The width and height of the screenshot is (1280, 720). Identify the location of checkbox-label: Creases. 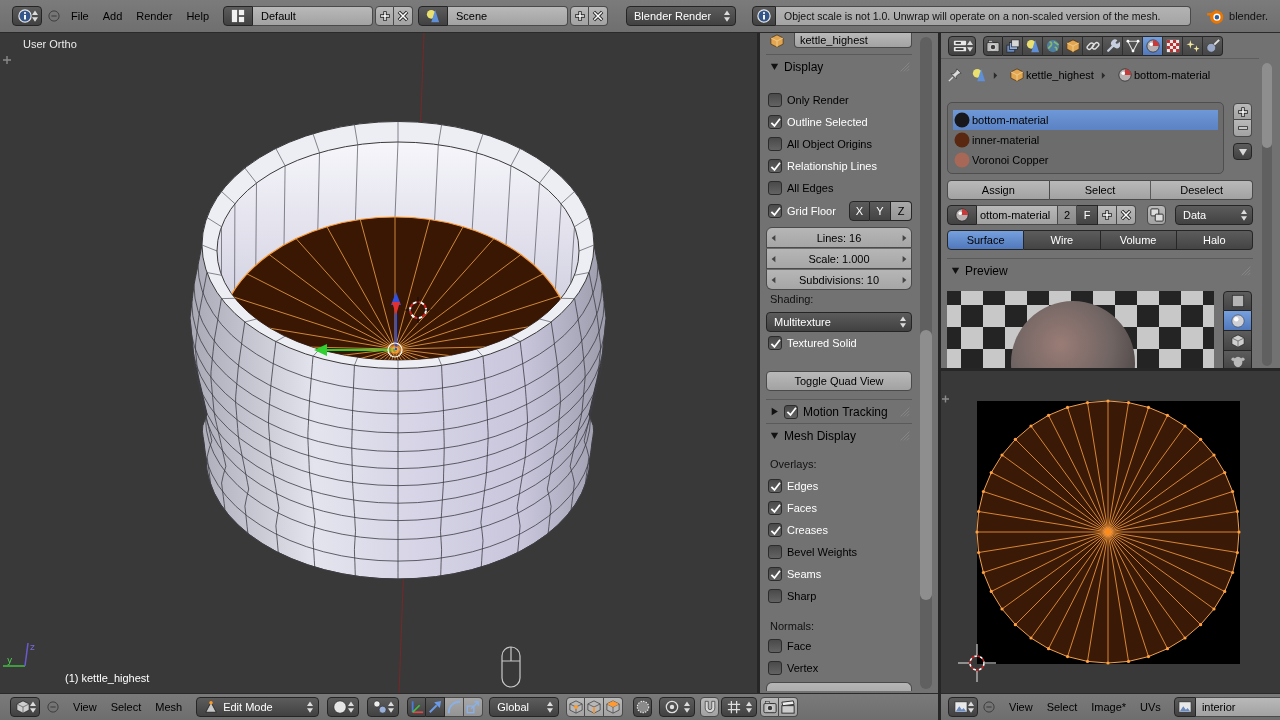
(807, 530).